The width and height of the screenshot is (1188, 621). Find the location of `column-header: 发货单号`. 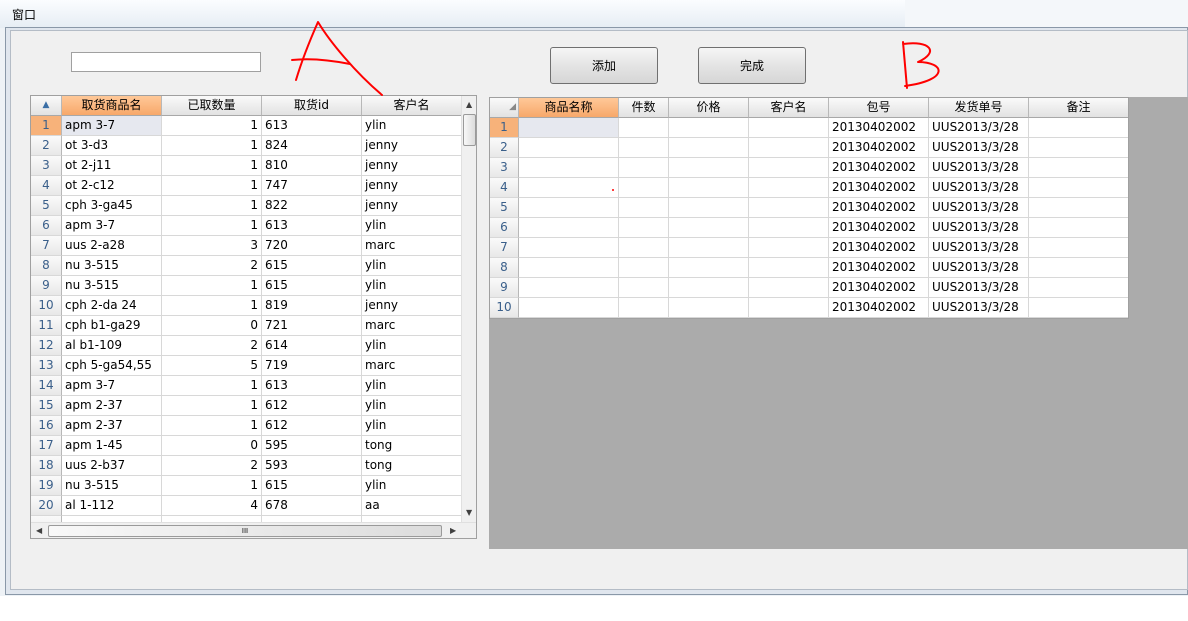

column-header: 发货单号 is located at coordinates (979, 108).